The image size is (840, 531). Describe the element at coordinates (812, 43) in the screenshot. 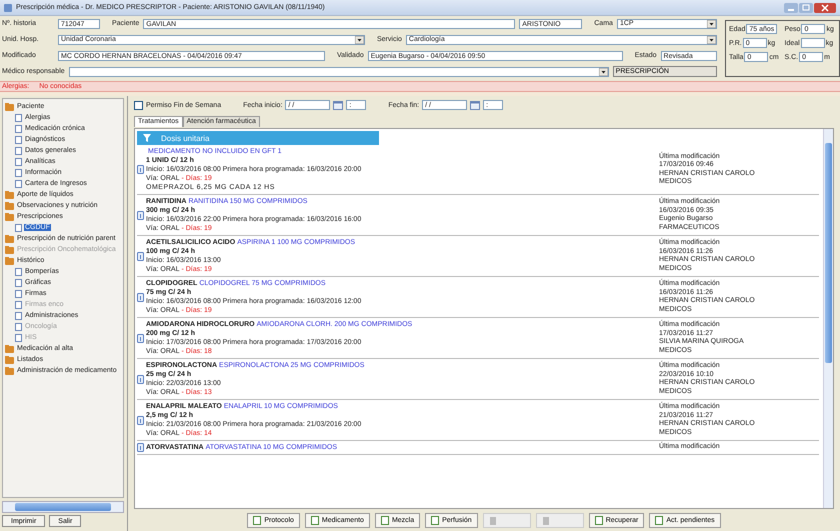

I see `text-field` at that location.